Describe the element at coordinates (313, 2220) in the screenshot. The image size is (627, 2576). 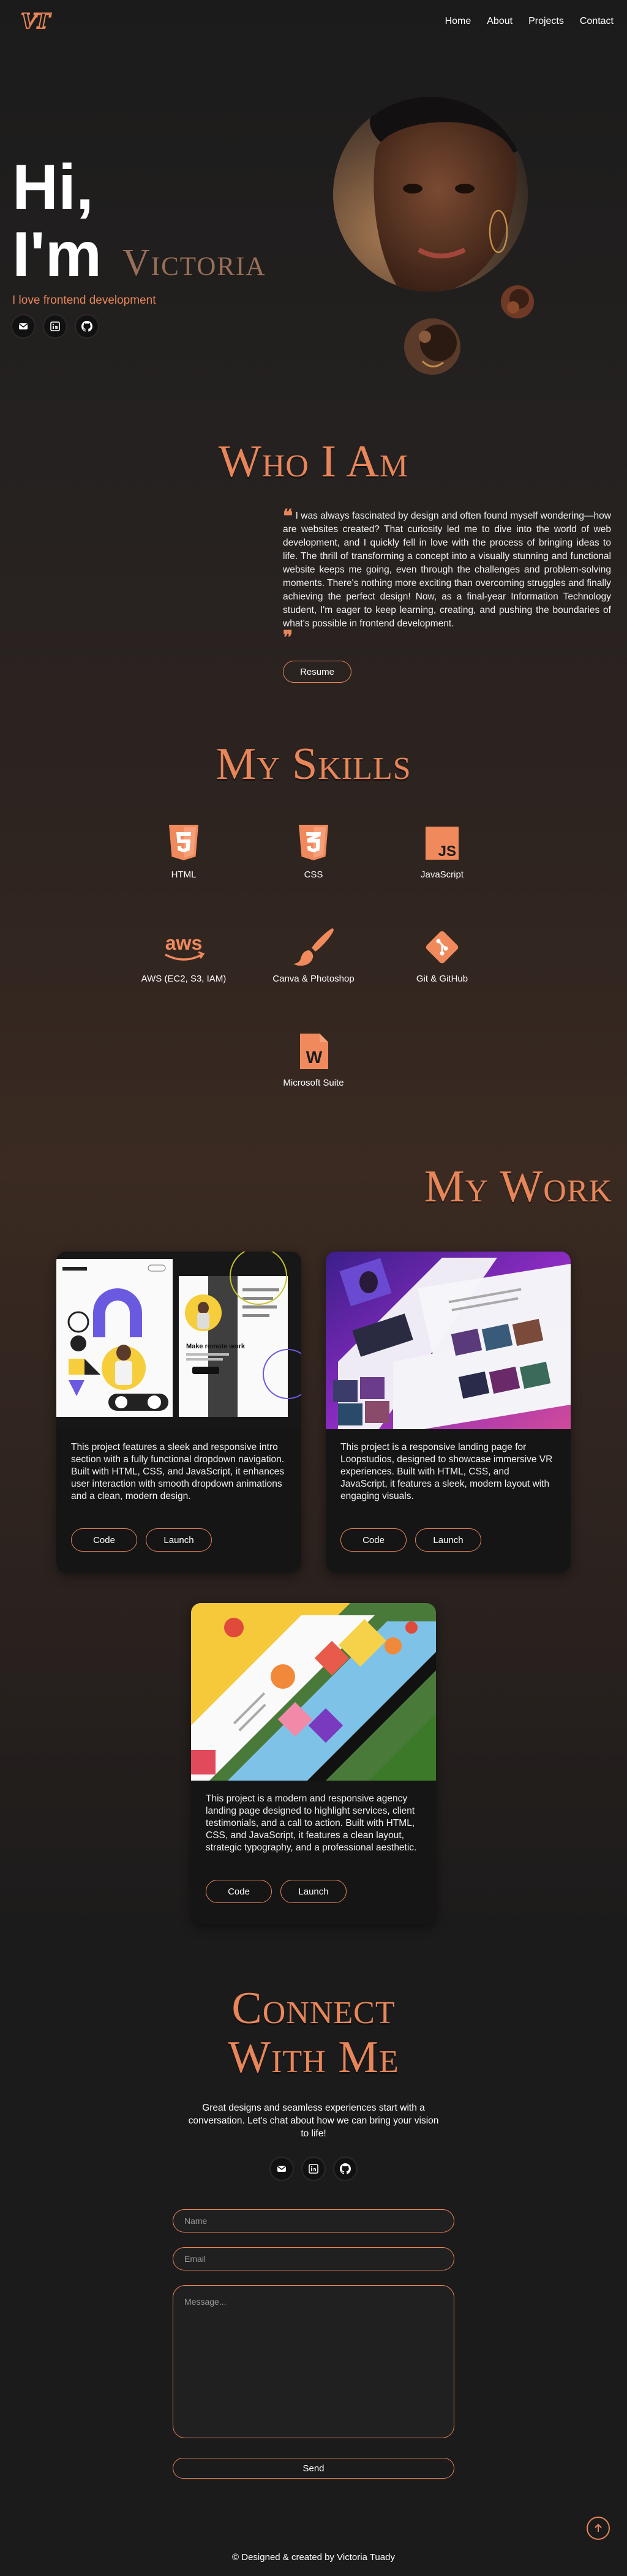
I see `name-field: Name` at that location.